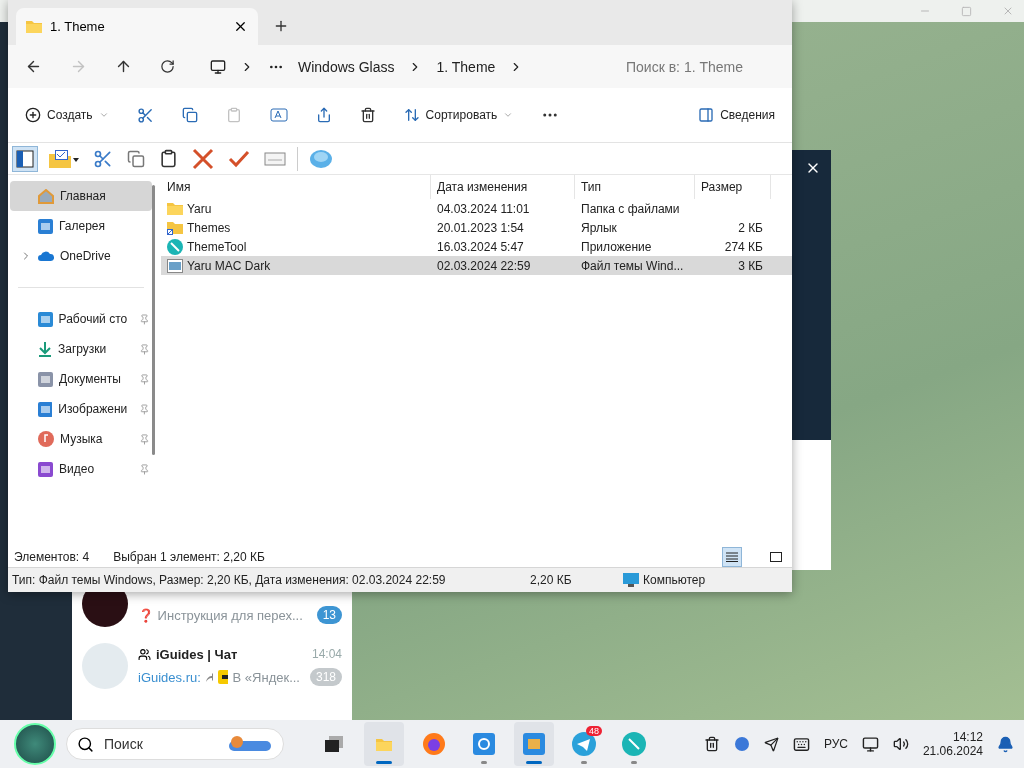  I want to click on speaker-icon, so click(900, 744).